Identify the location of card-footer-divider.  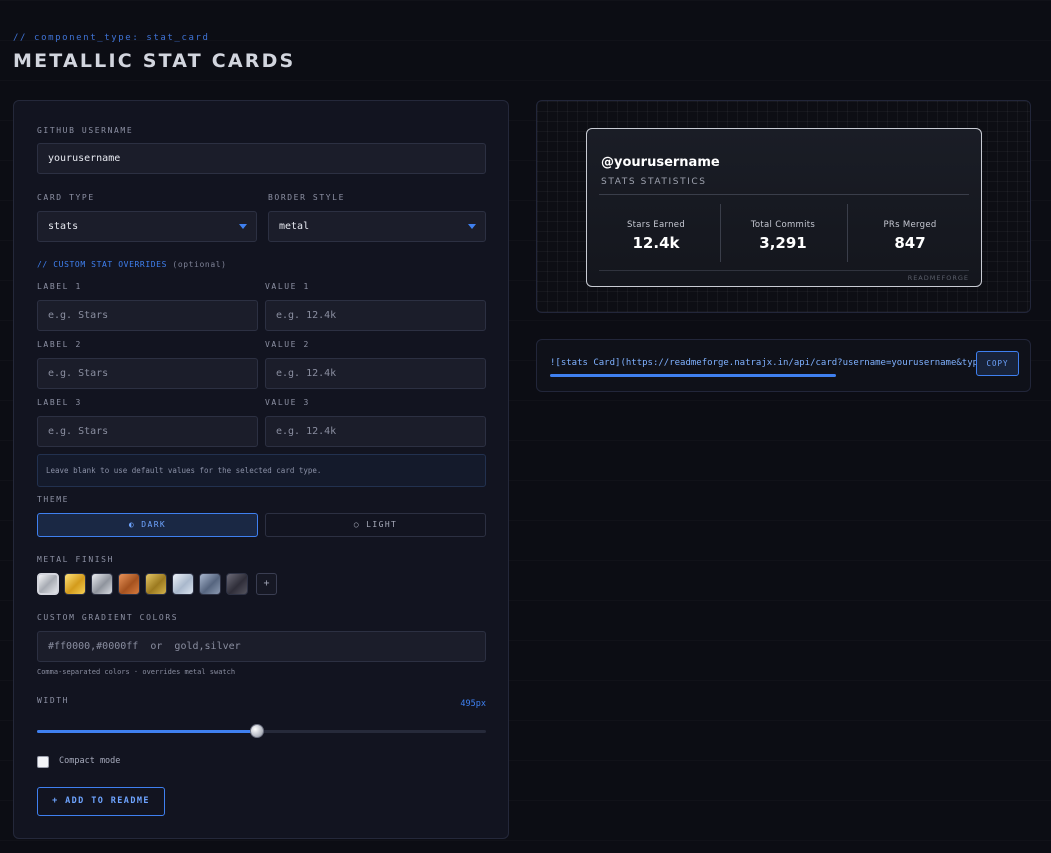
(784, 270).